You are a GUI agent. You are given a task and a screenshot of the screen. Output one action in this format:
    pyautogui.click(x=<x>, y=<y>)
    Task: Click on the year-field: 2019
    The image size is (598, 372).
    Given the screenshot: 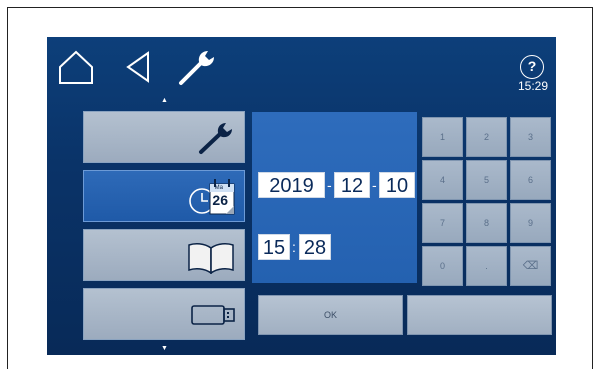 What is the action you would take?
    pyautogui.click(x=291, y=185)
    